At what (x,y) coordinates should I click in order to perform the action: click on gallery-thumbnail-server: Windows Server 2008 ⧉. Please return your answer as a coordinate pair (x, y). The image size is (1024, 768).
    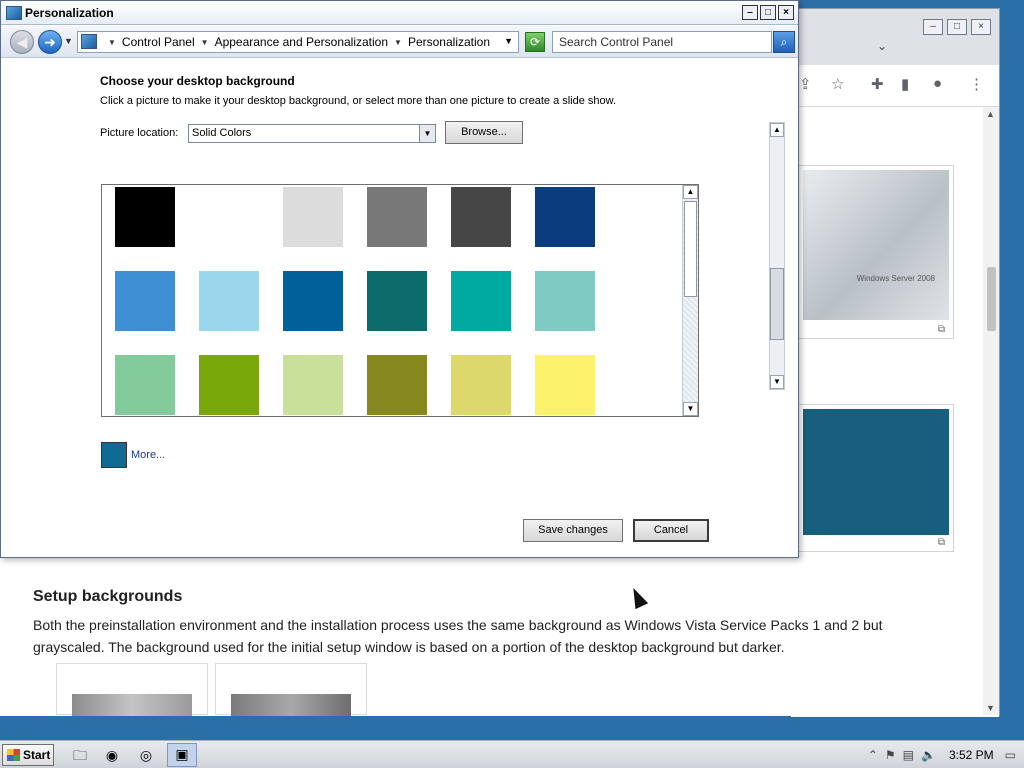
    Looking at the image, I should click on (875, 252).